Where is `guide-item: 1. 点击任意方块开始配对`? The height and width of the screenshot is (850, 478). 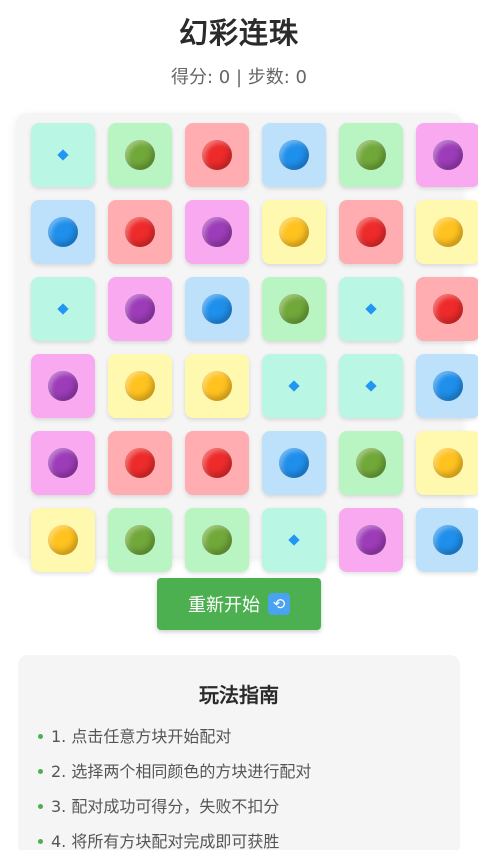
guide-item: 1. 点击任意方块开始配对 is located at coordinates (174, 736).